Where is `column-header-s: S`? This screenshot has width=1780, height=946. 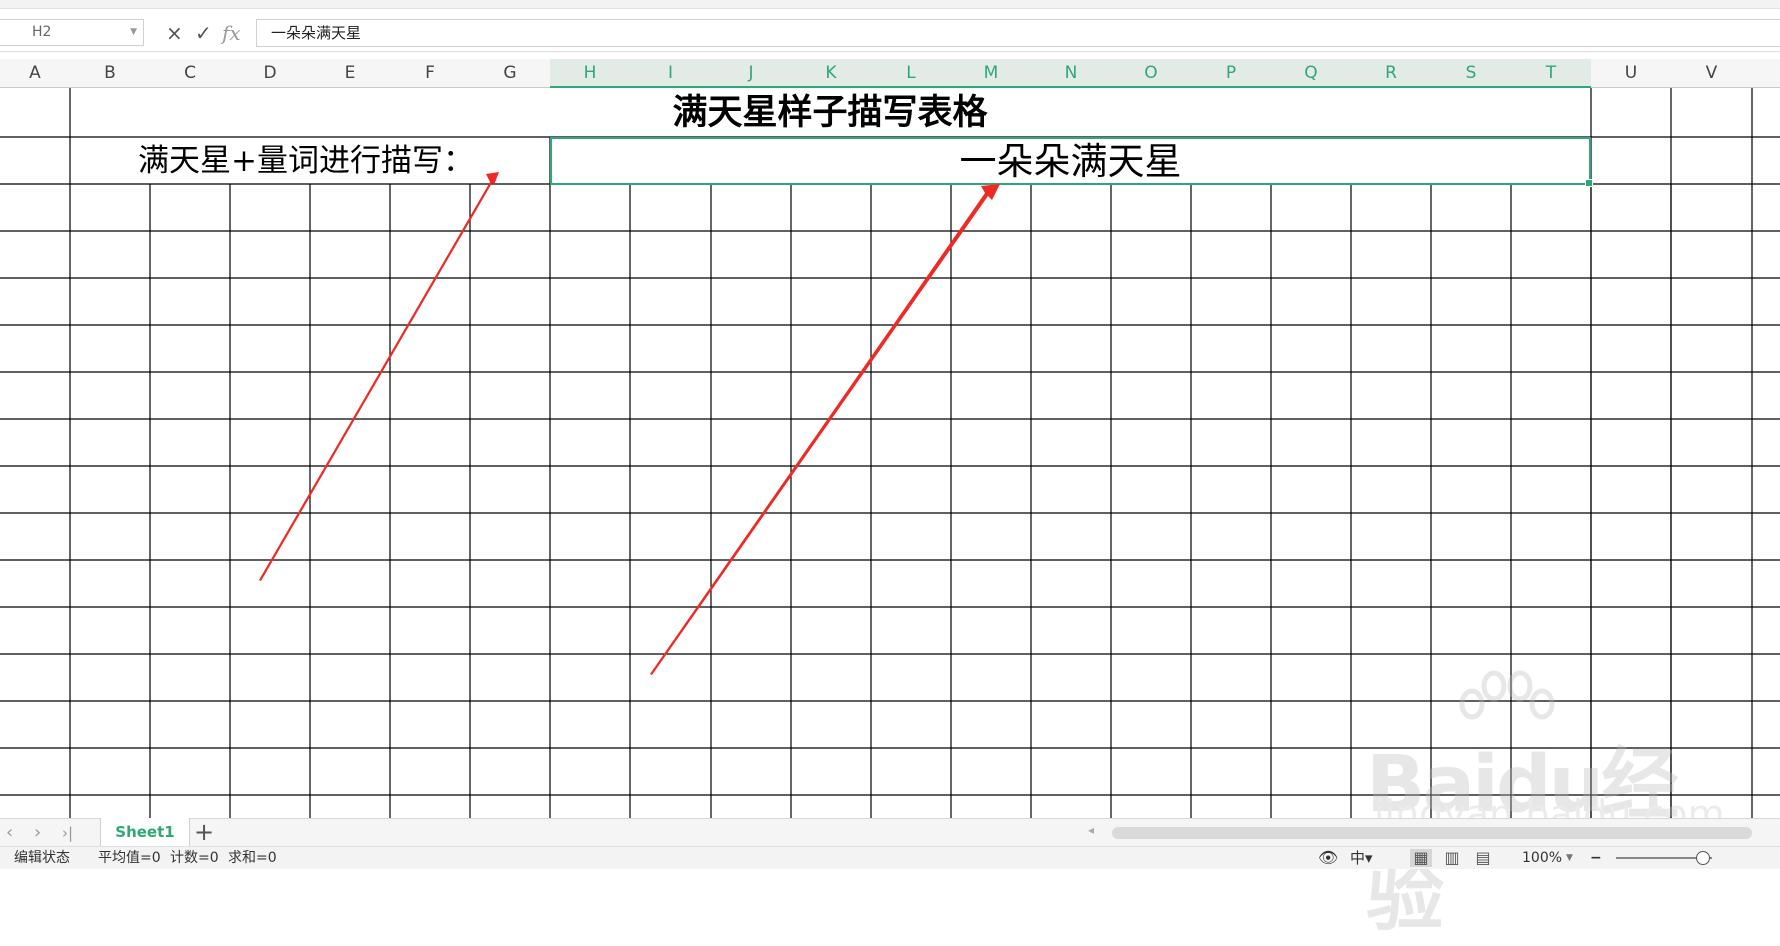 column-header-s: S is located at coordinates (1471, 73).